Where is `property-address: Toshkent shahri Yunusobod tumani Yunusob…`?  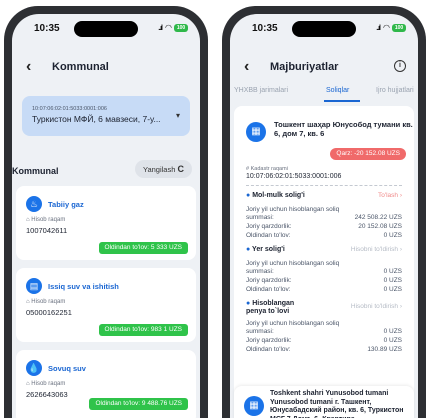
property-address: Toshkent shahri Yunusobod tumani Yunusob… is located at coordinates (337, 404).